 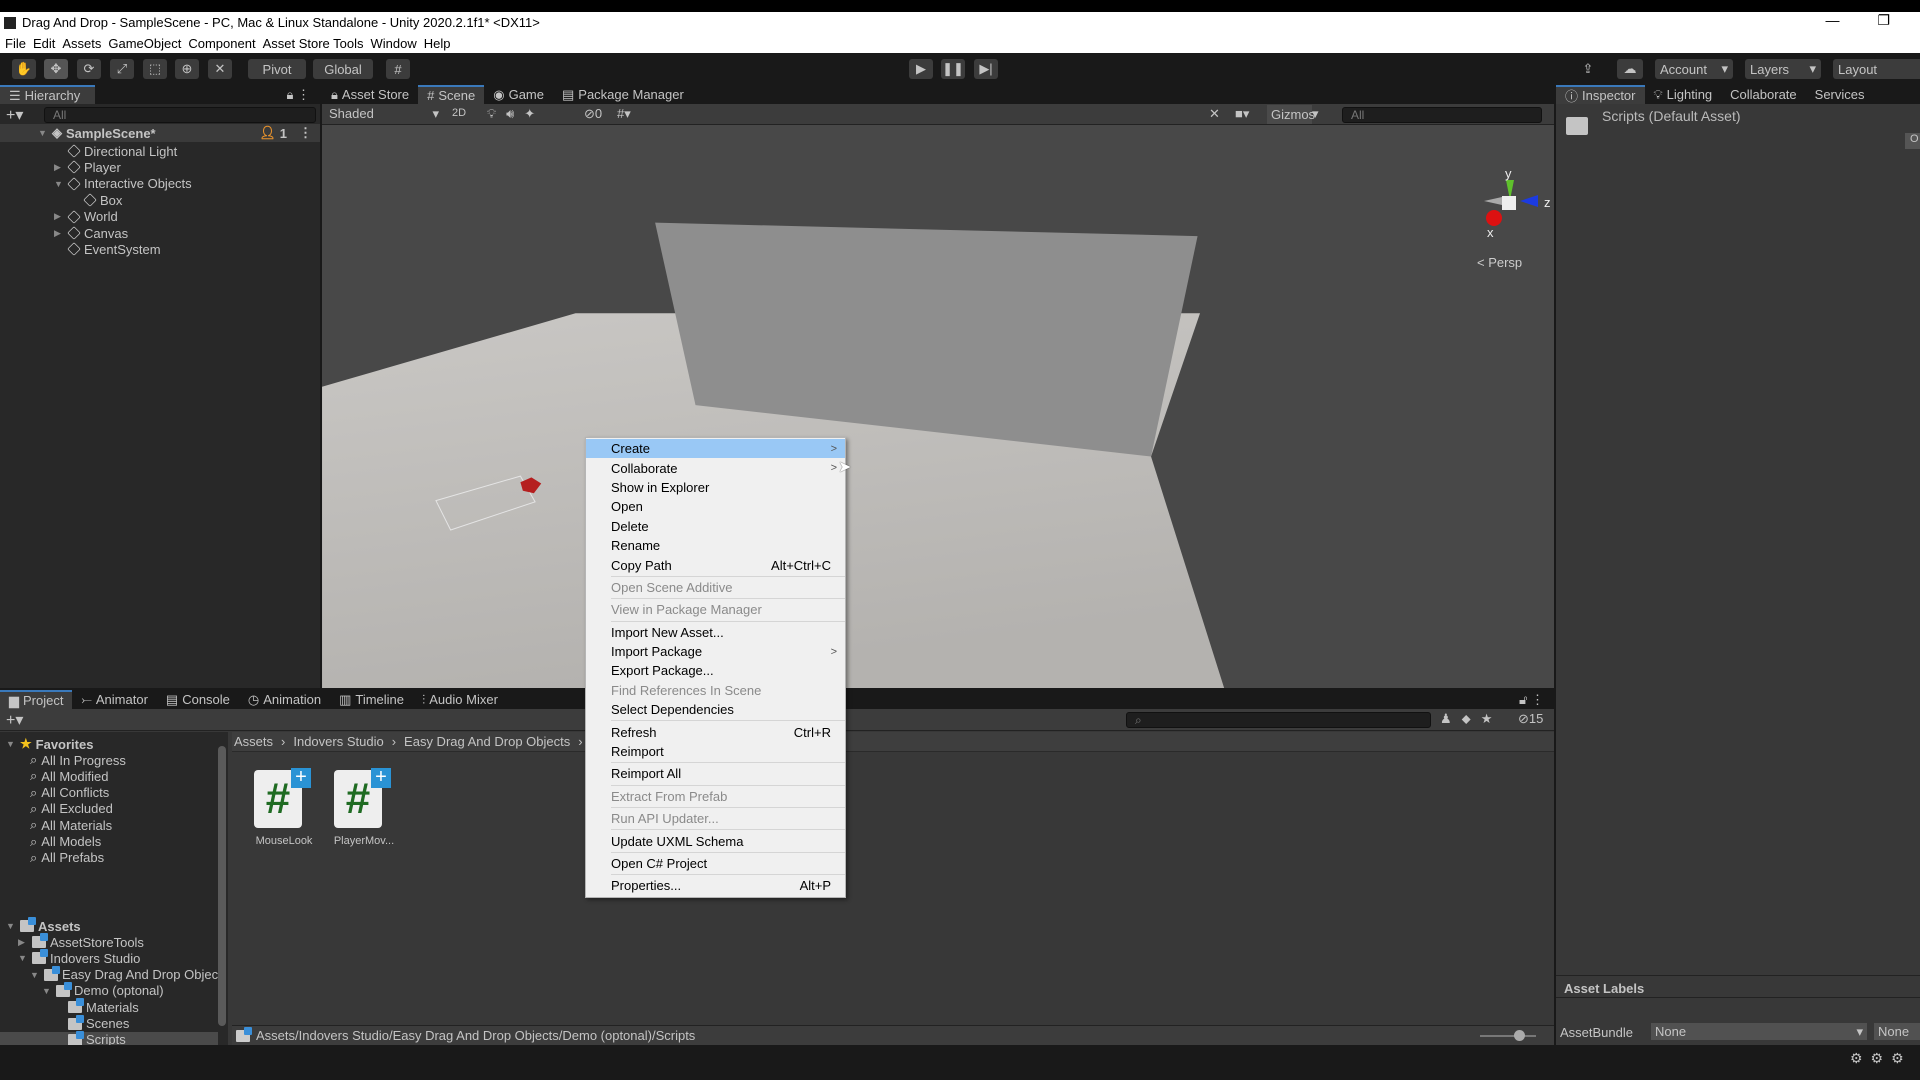 I want to click on folder-item: ▼ Easy Drag And Drop Objec, so click(x=124, y=974).